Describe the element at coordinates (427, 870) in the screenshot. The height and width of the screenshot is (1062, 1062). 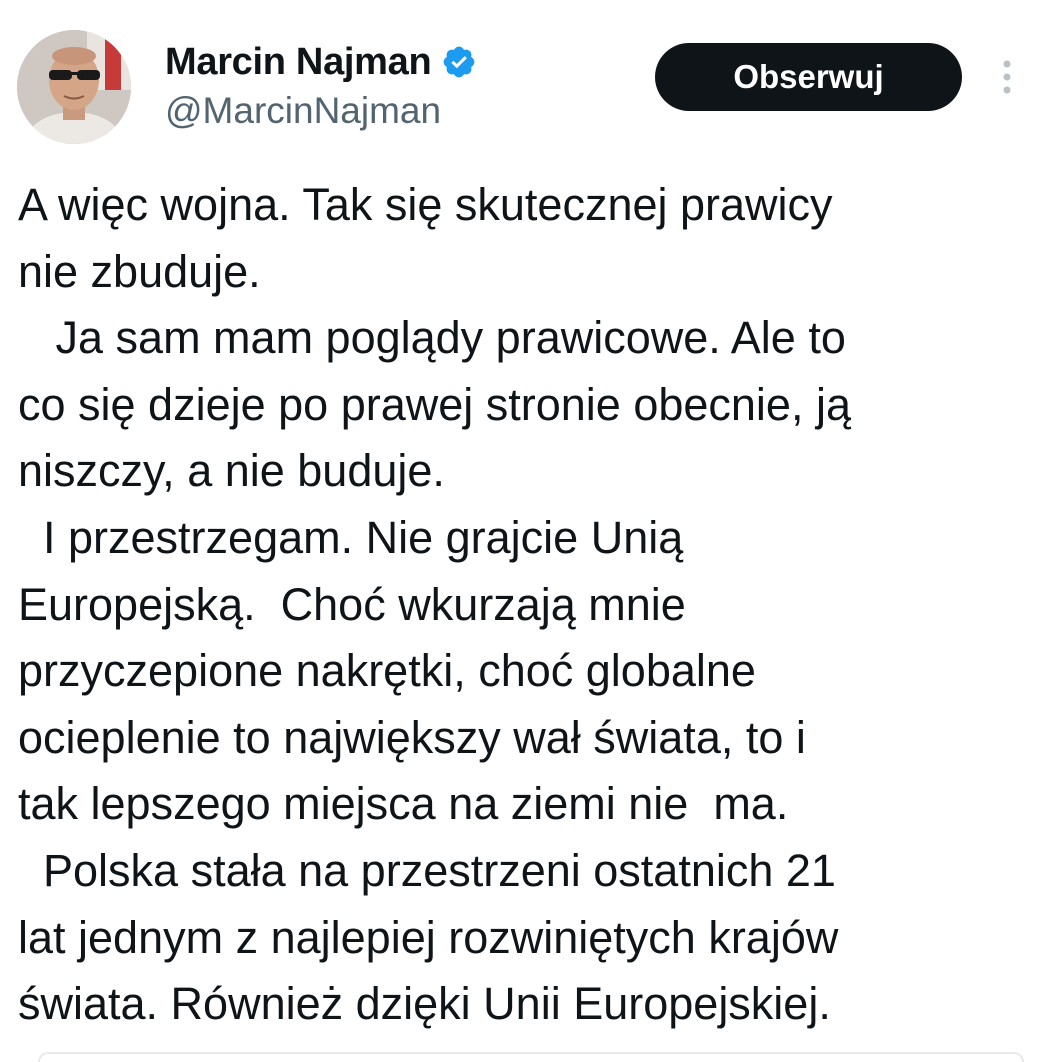
I see `tweet-text-line: Polska stała na przestrzeni ostatnich 21` at that location.